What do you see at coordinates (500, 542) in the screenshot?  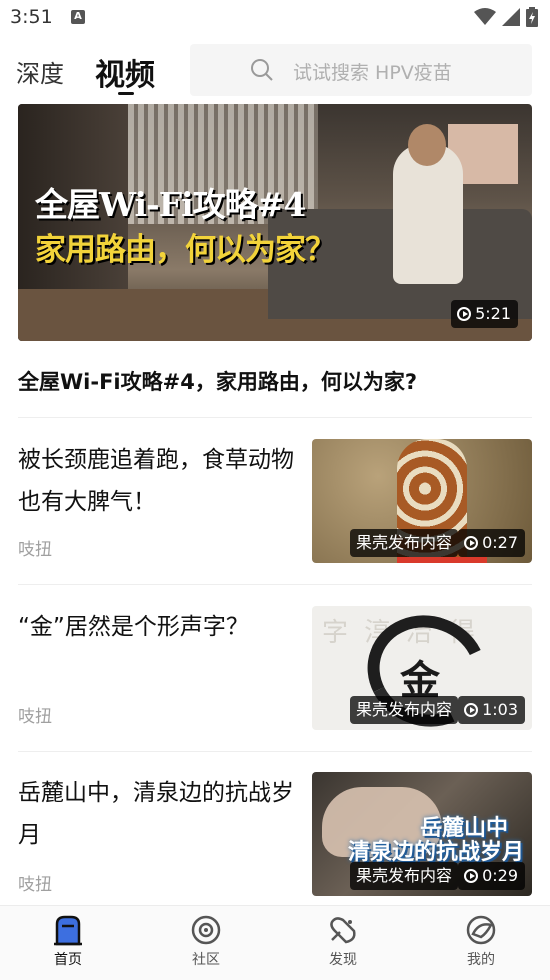 I see `duration-text: 0:27` at bounding box center [500, 542].